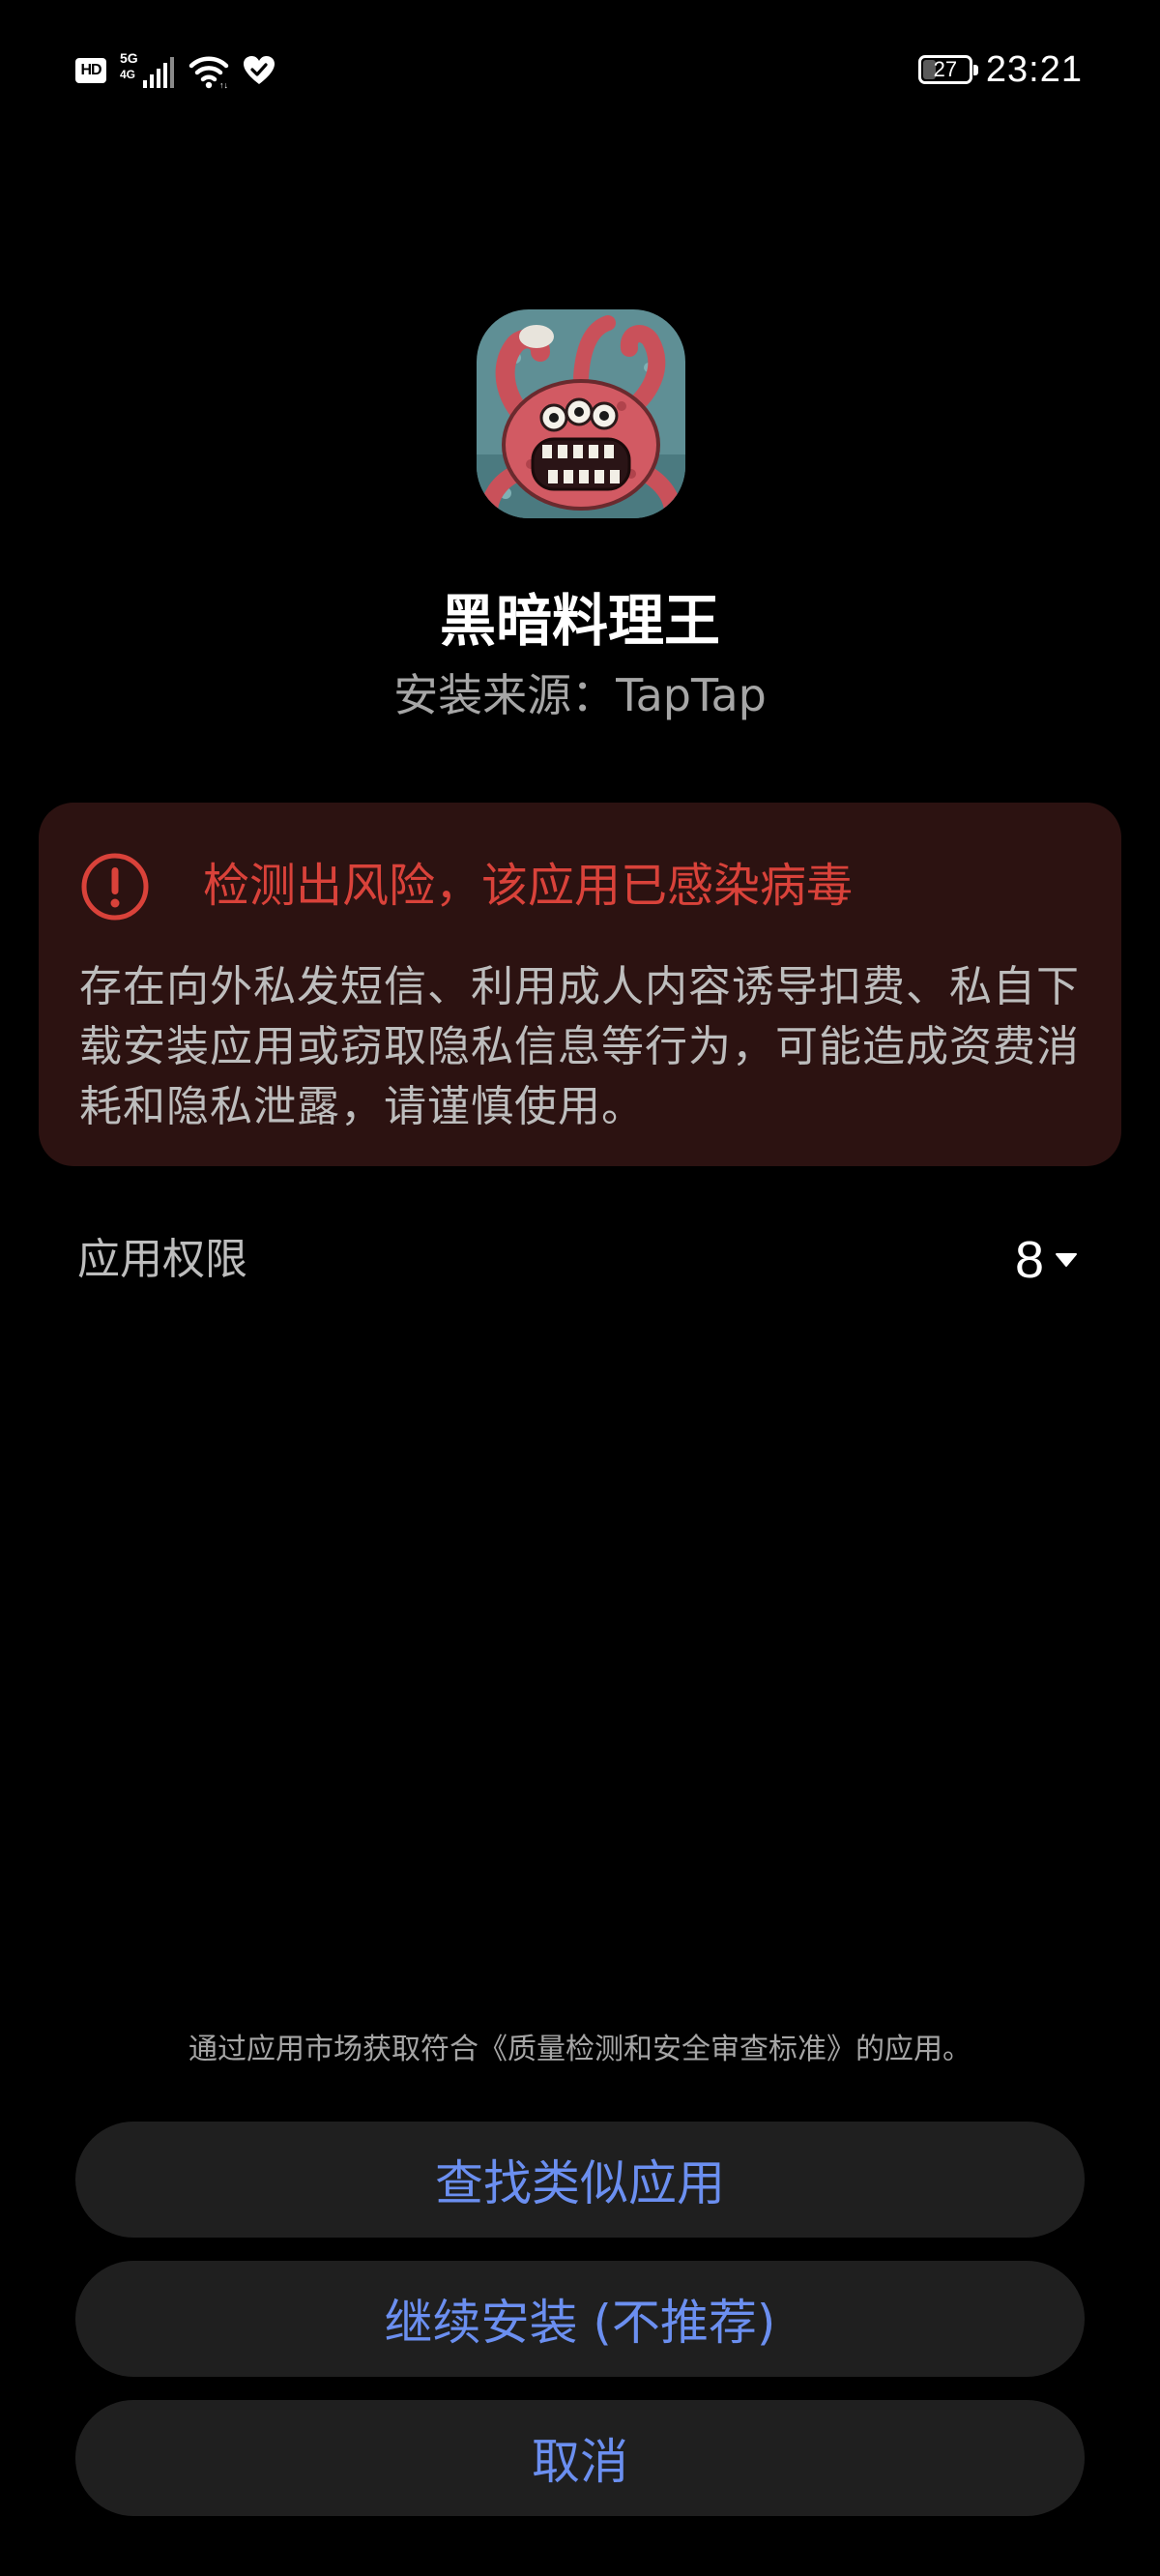  Describe the element at coordinates (580, 695) in the screenshot. I see `install-source: 安装来源：TapTap` at that location.